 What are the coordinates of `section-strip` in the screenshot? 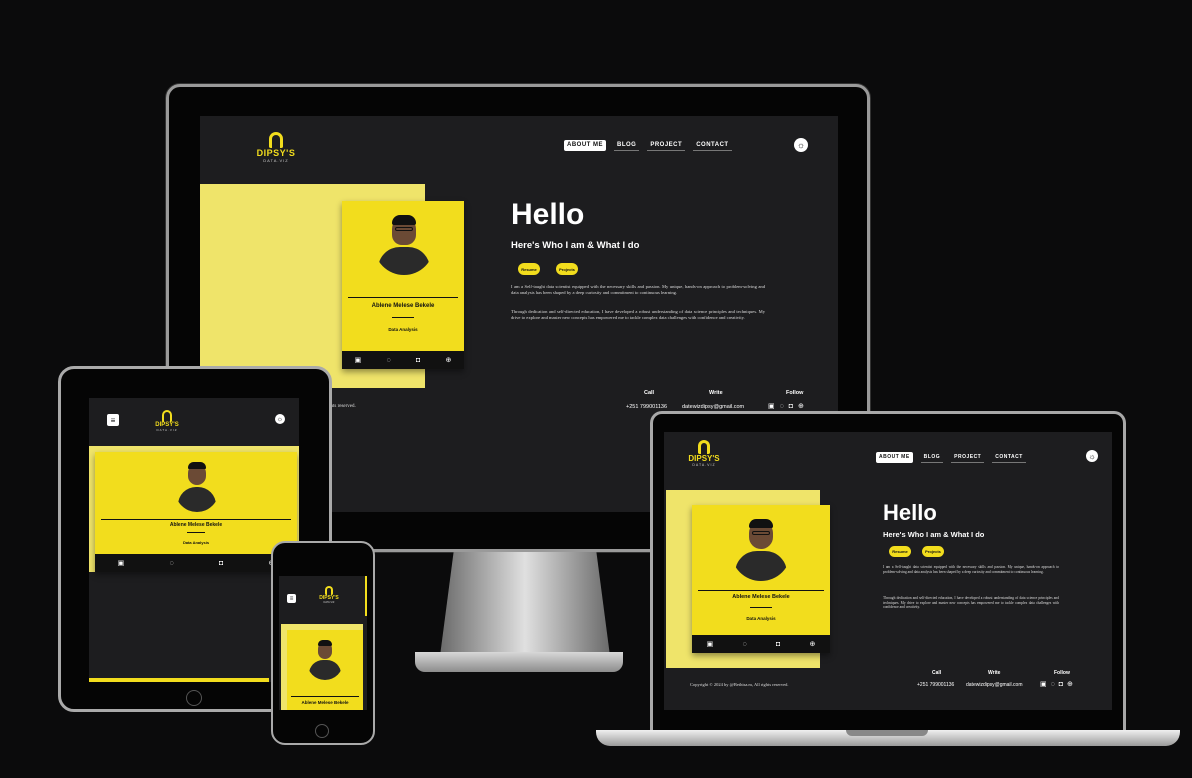 It's located at (179, 680).